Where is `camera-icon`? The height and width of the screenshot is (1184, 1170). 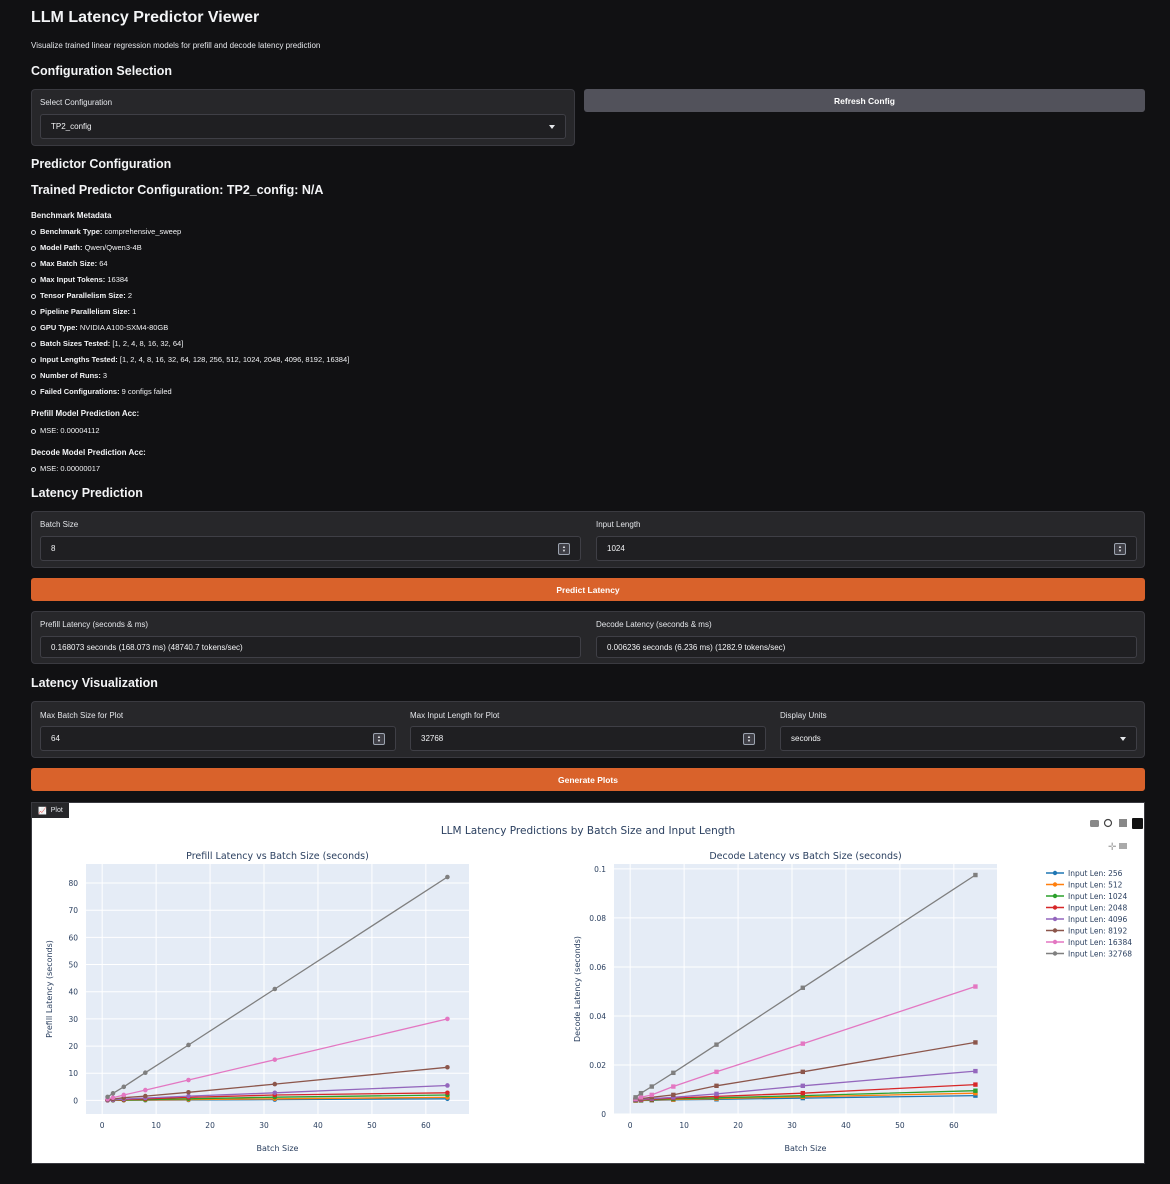 camera-icon is located at coordinates (1094, 823).